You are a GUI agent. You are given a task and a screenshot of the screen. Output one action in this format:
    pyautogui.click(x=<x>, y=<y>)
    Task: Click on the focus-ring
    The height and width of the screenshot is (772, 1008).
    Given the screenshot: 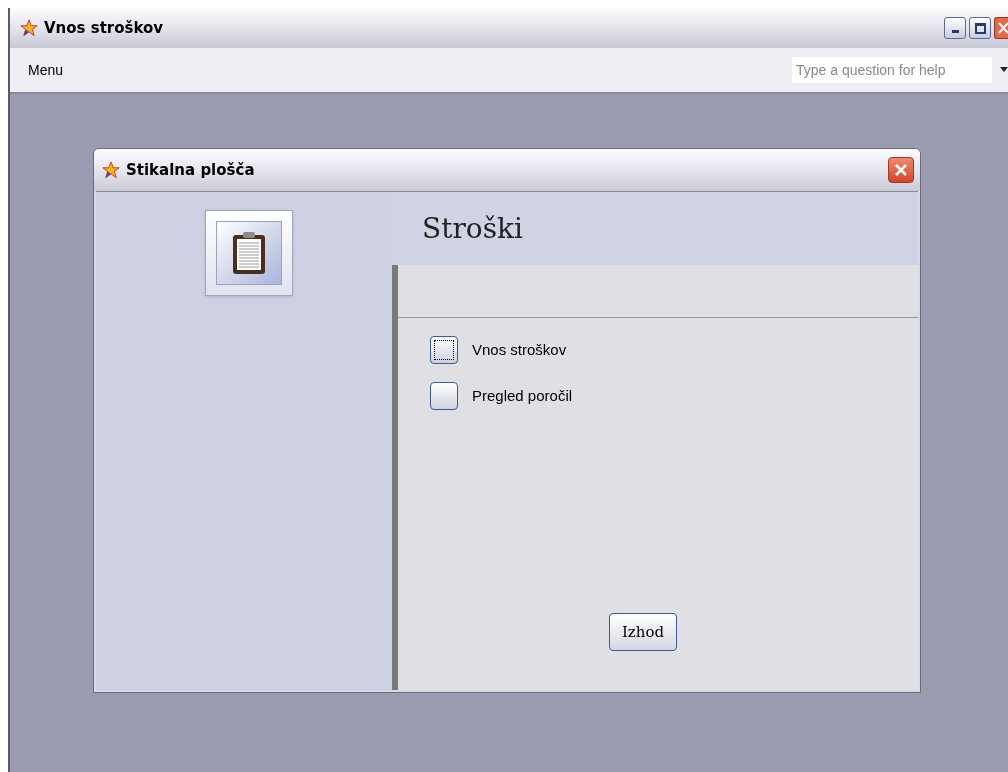 What is the action you would take?
    pyautogui.click(x=444, y=350)
    